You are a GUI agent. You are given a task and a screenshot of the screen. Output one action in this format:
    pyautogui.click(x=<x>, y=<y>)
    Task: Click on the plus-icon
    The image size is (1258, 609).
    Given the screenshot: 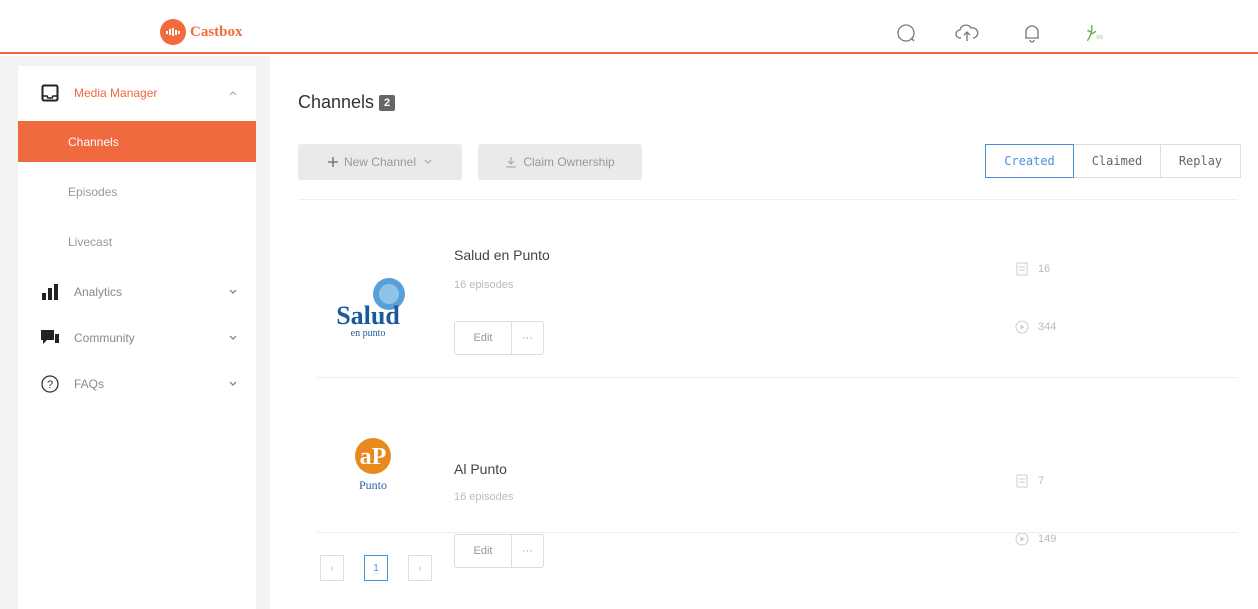 What is the action you would take?
    pyautogui.click(x=332, y=162)
    